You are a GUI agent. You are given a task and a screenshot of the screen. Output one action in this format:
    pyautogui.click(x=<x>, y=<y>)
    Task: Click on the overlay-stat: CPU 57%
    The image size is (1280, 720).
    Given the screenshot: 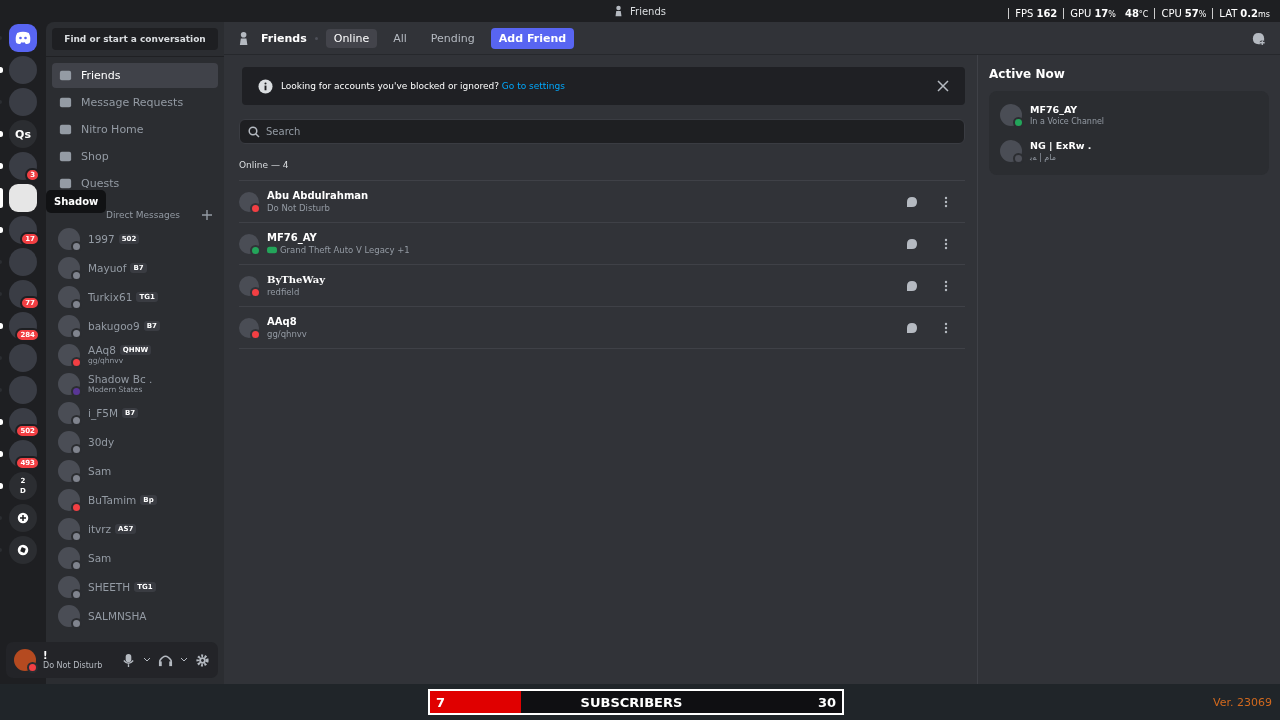 What is the action you would take?
    pyautogui.click(x=1184, y=13)
    